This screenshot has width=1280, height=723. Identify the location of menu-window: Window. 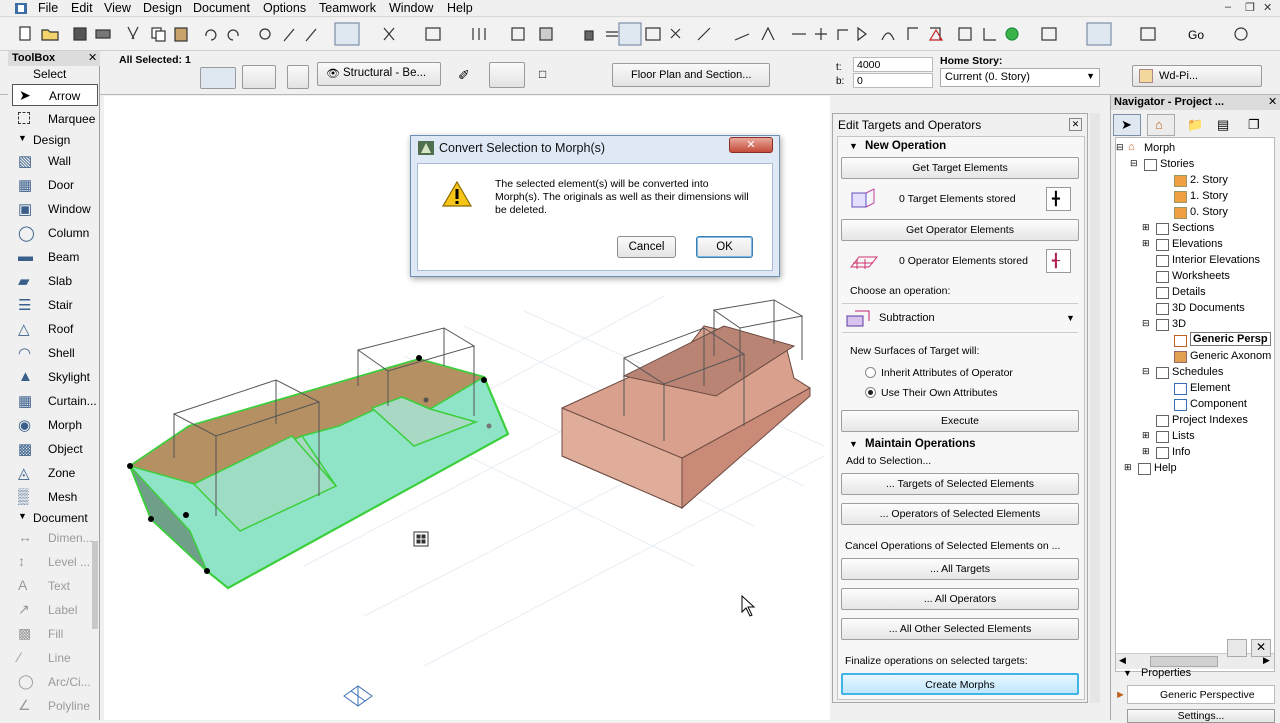
(411, 8).